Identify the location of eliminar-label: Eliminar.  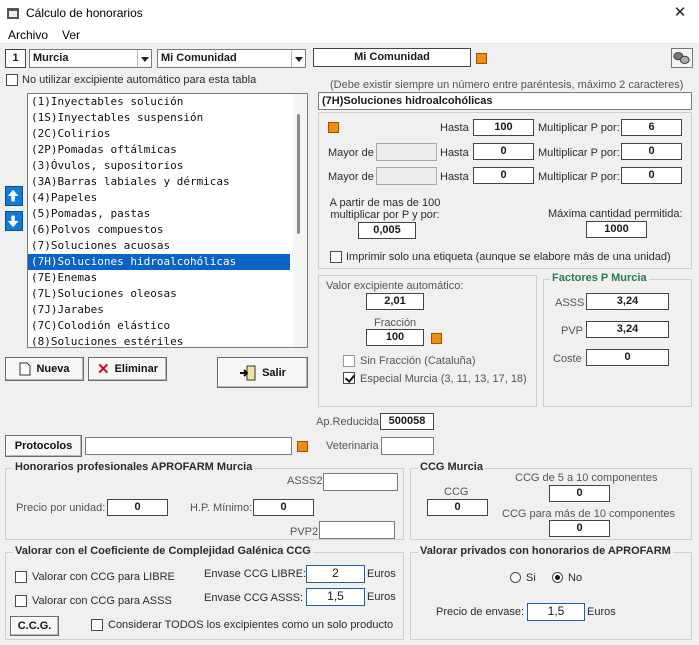
(136, 369).